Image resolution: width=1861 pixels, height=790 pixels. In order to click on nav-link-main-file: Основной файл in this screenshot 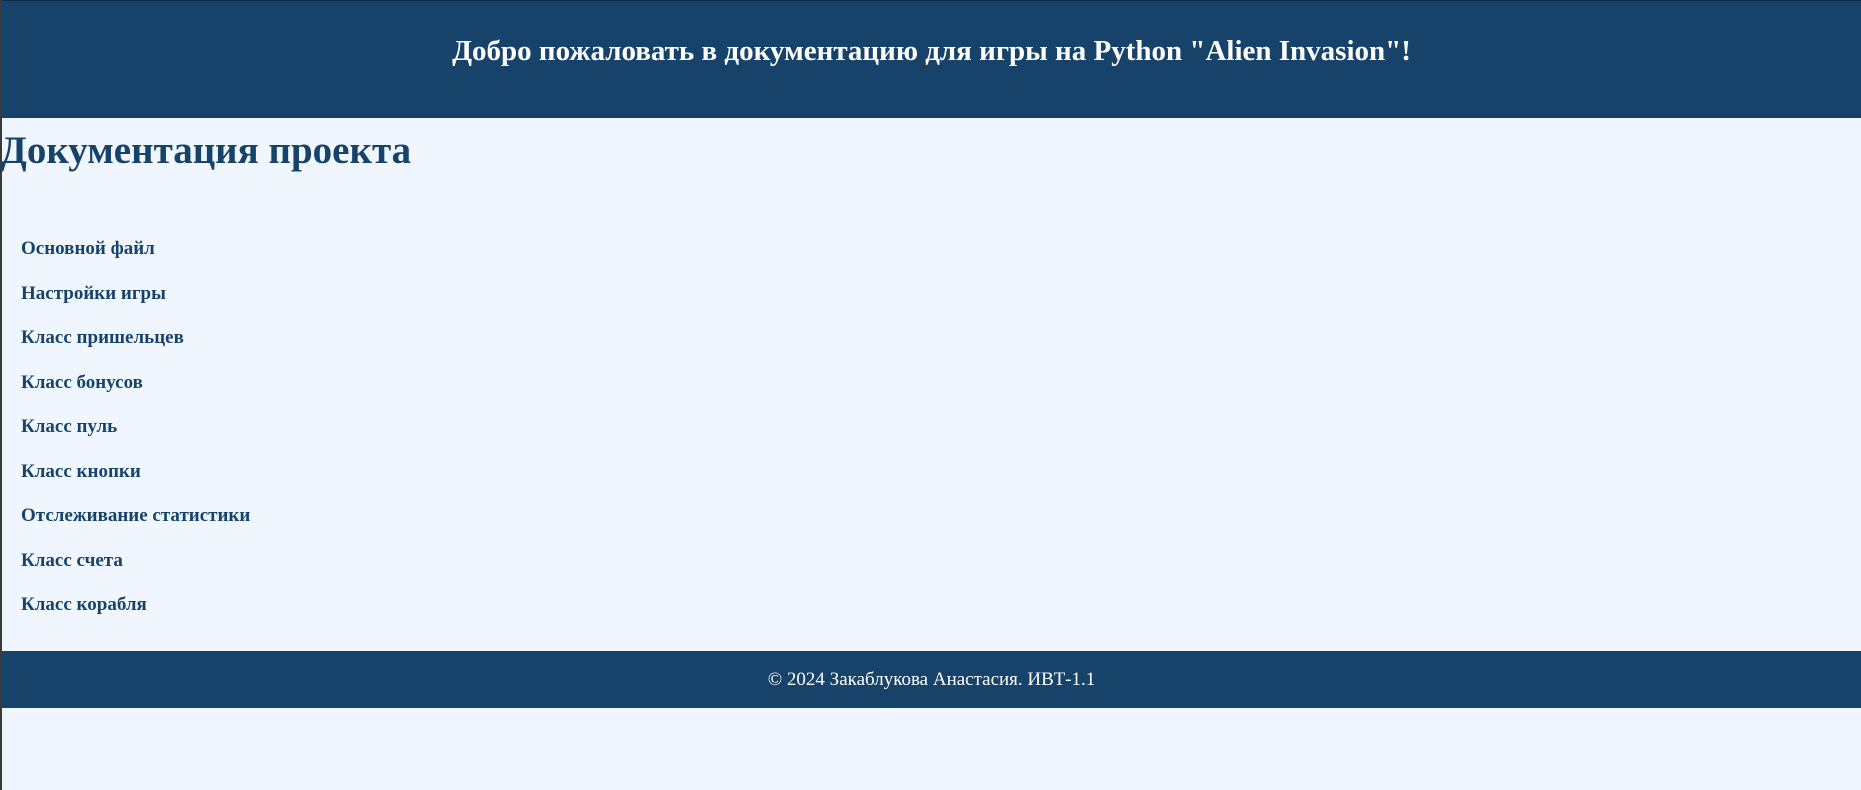, I will do `click(88, 249)`.